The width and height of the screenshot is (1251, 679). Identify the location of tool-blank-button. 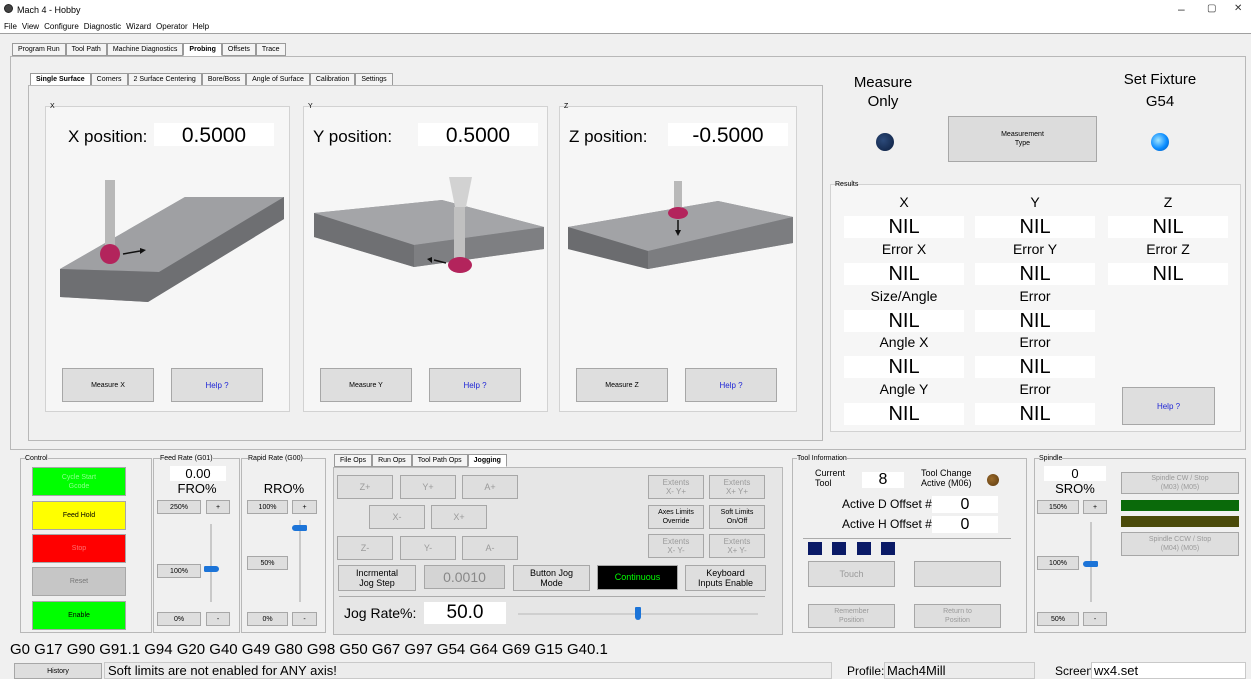
(957, 574).